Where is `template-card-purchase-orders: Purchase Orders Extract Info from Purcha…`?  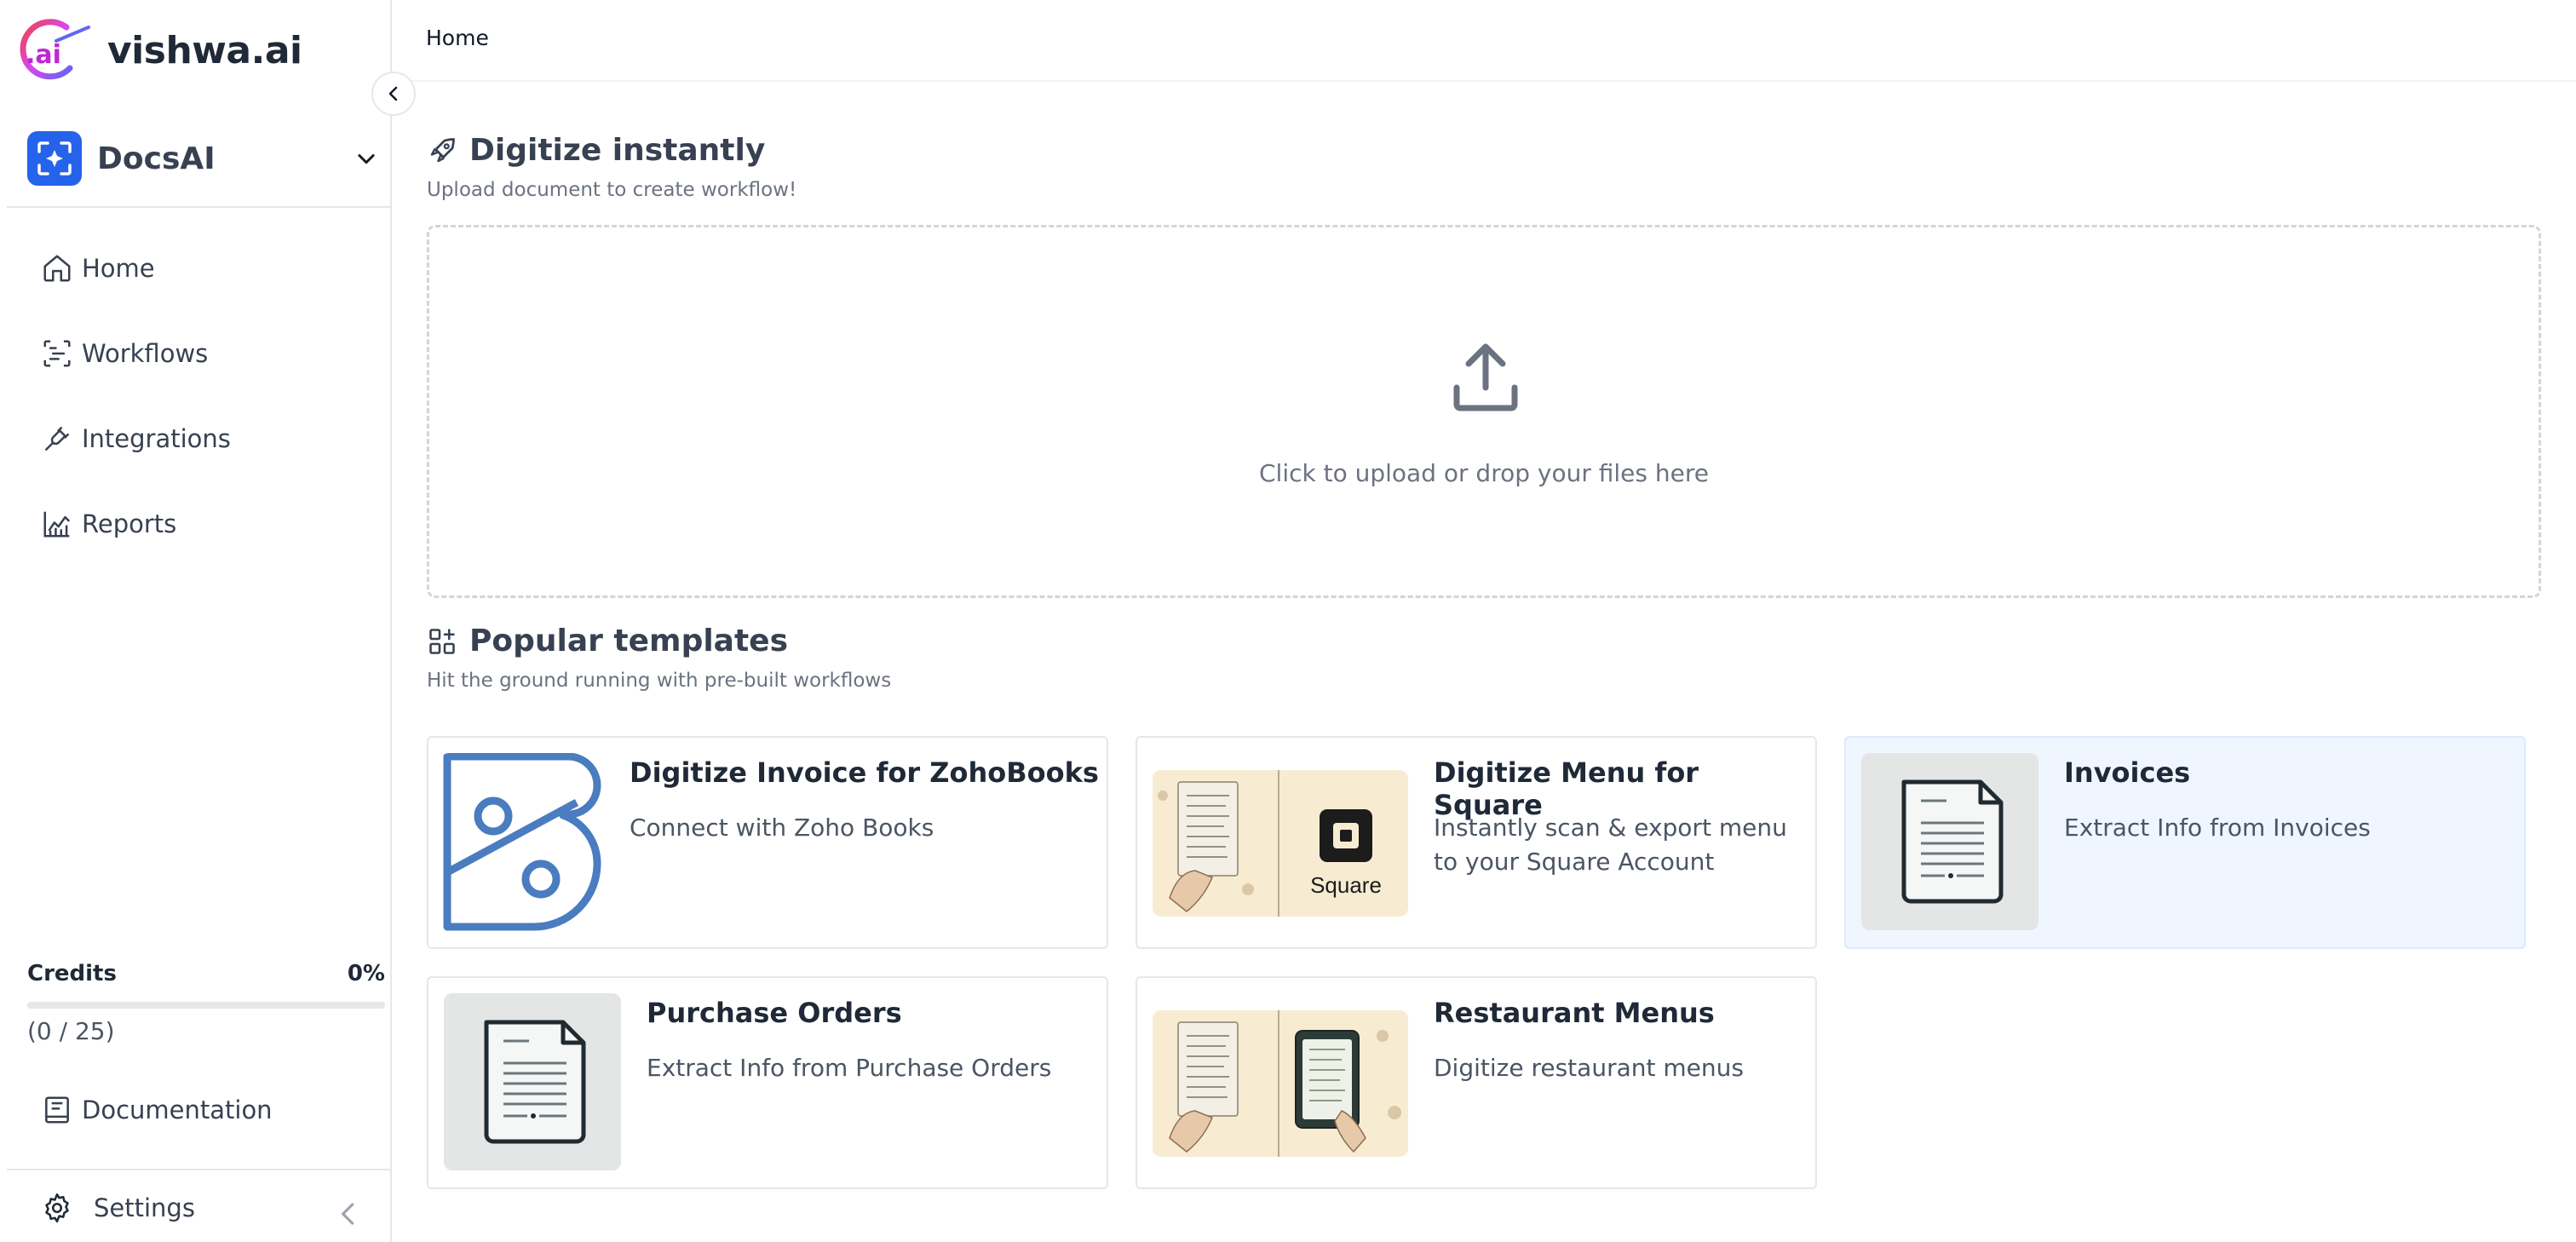 template-card-purchase-orders: Purchase Orders Extract Info from Purcha… is located at coordinates (767, 1082).